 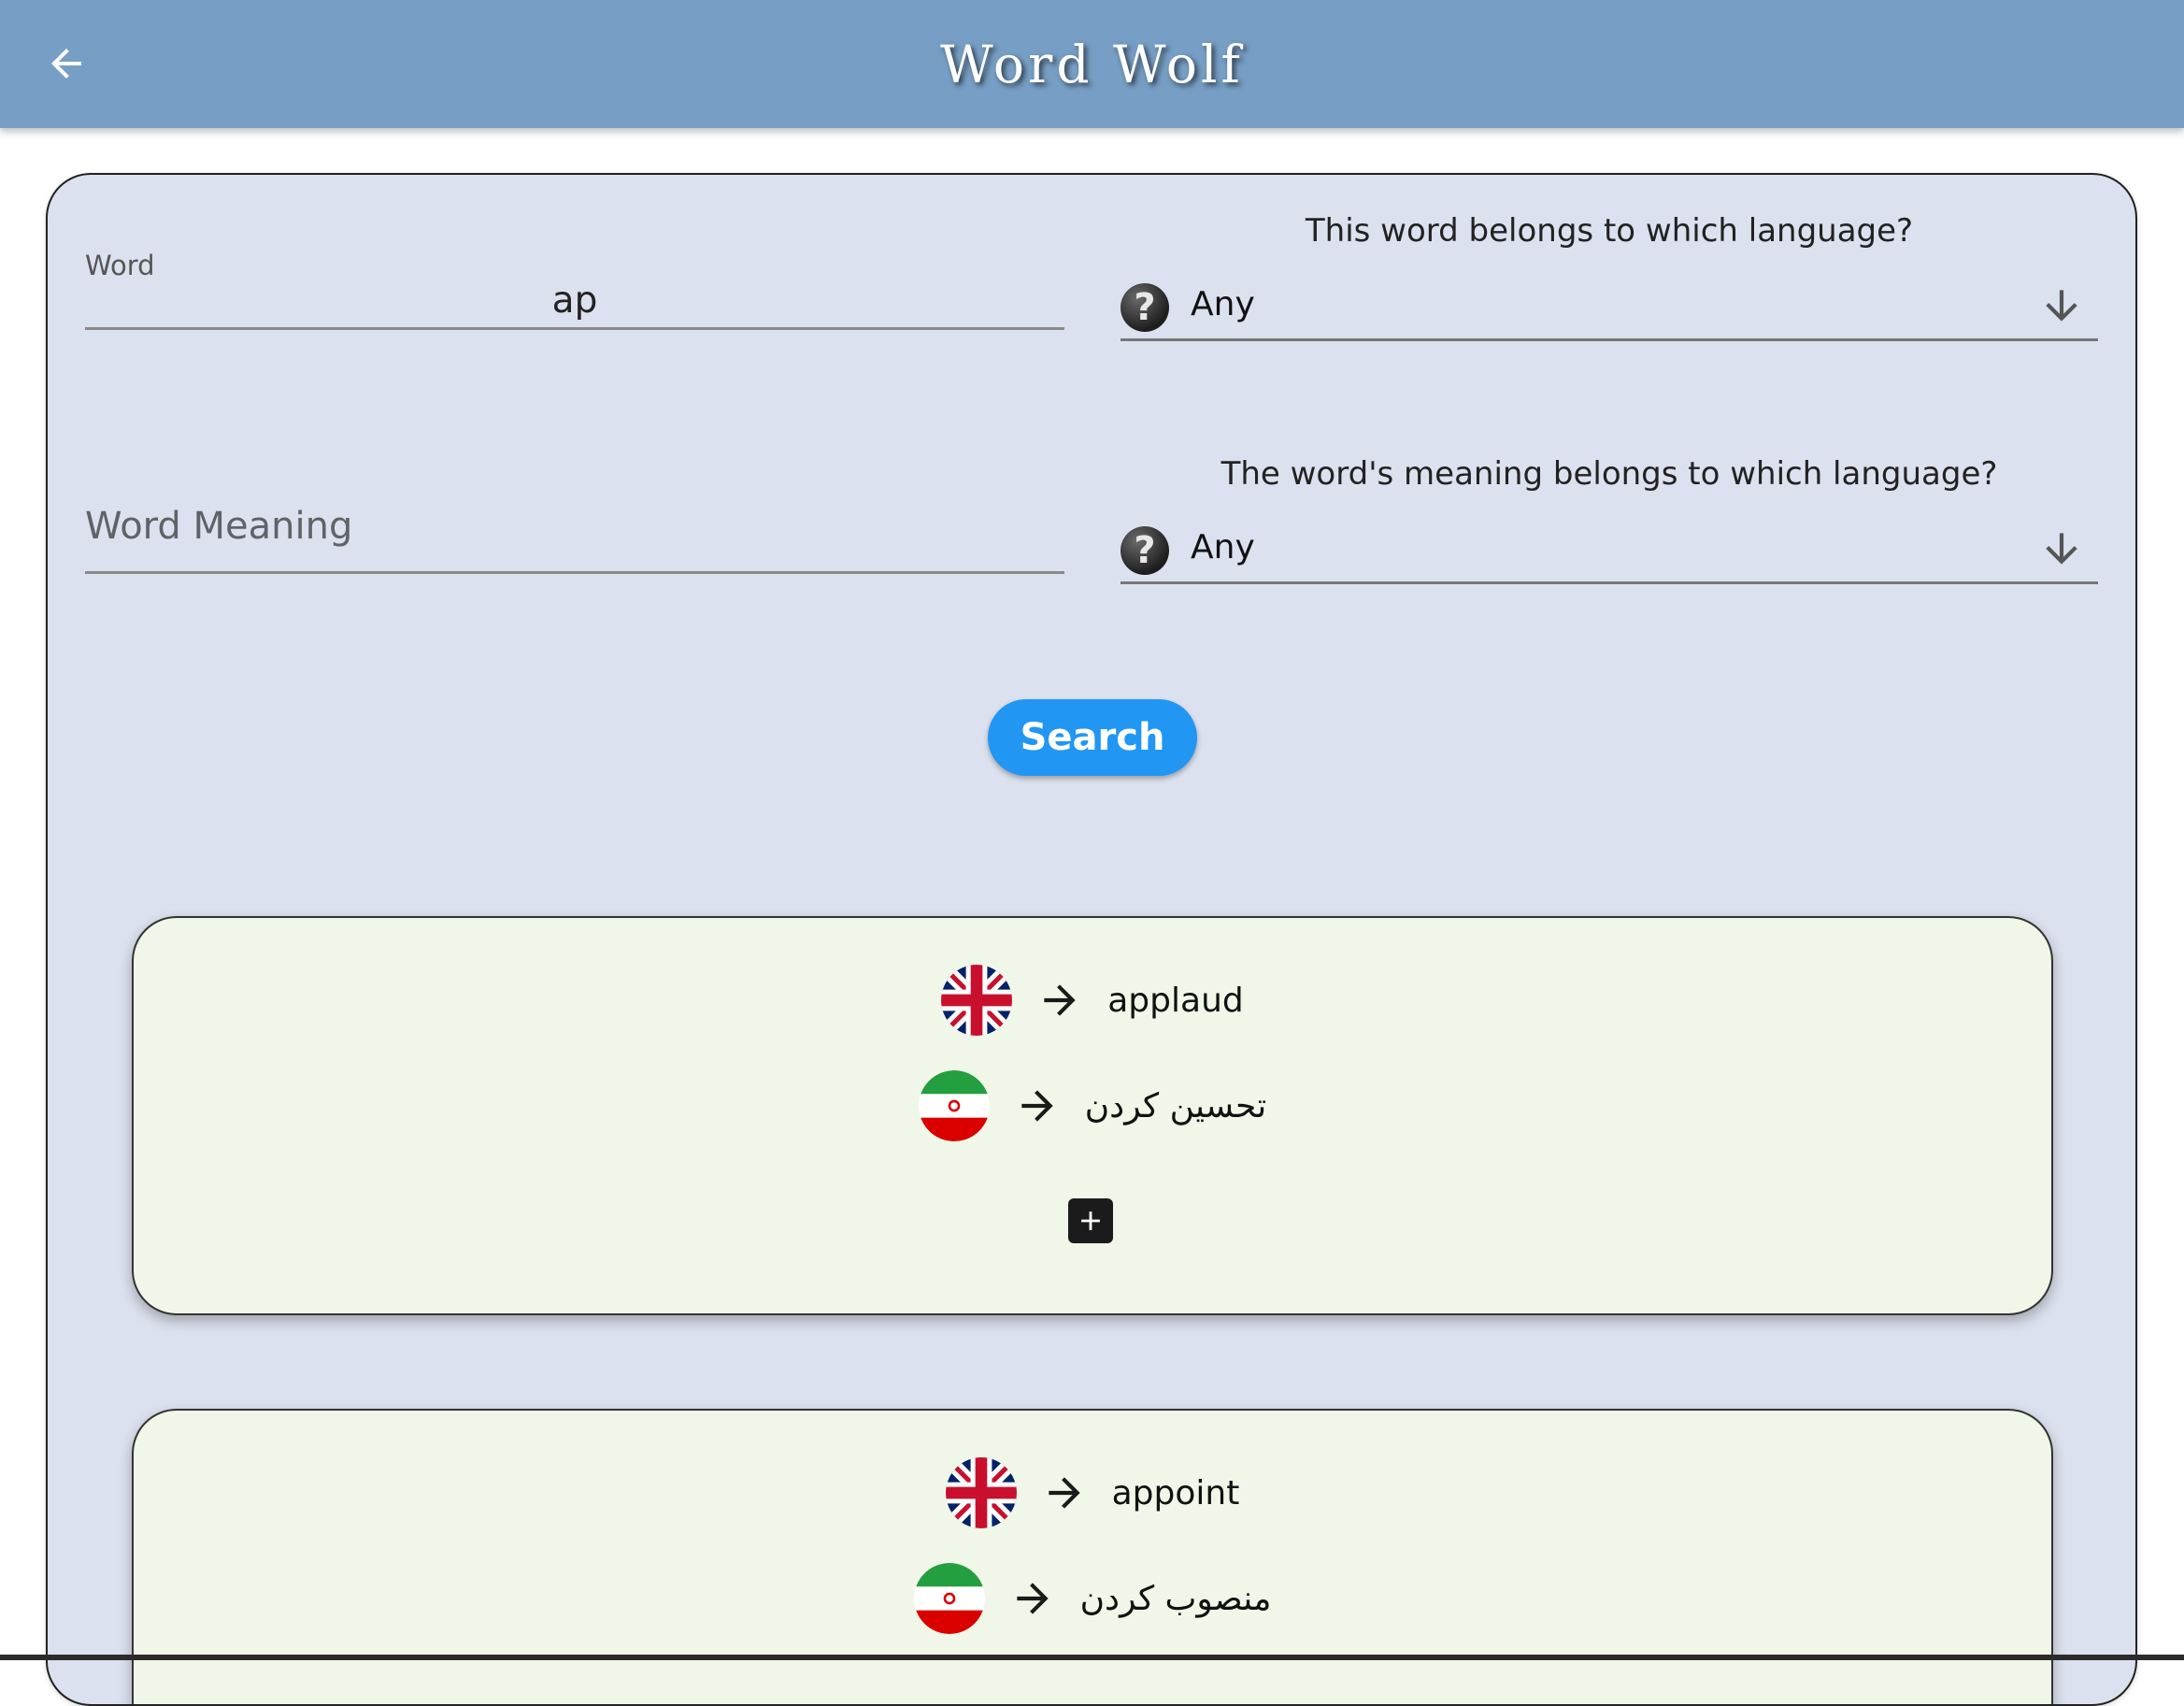 I want to click on word-language-dropdown: ? Any, so click(x=1609, y=310).